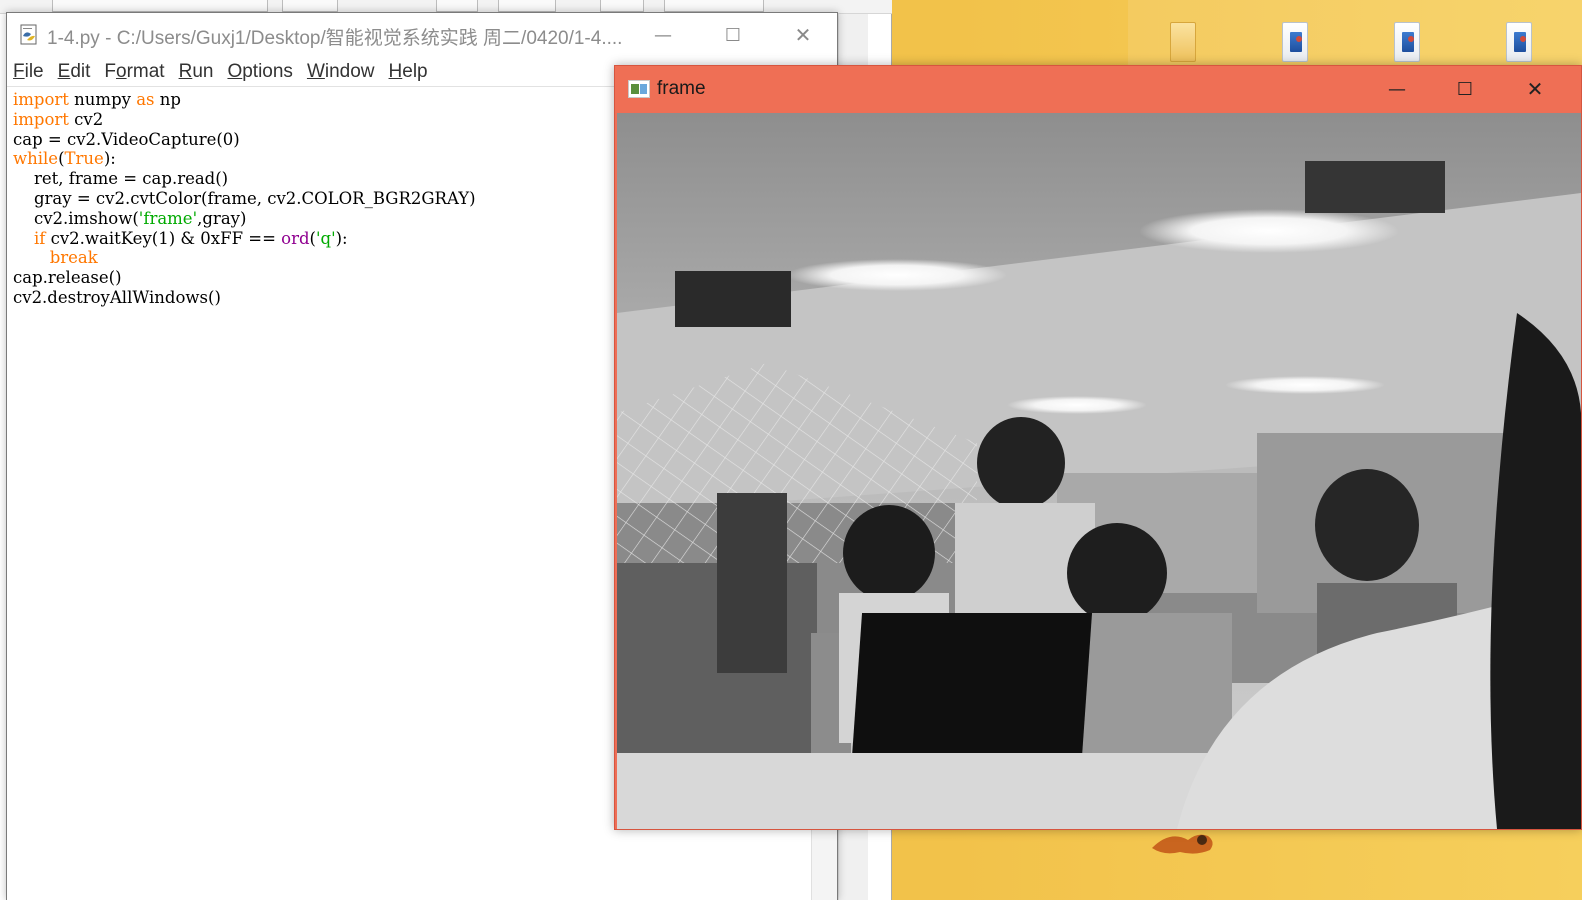 This screenshot has height=900, width=1582. What do you see at coordinates (1182, 844) in the screenshot?
I see `mascot-icon` at bounding box center [1182, 844].